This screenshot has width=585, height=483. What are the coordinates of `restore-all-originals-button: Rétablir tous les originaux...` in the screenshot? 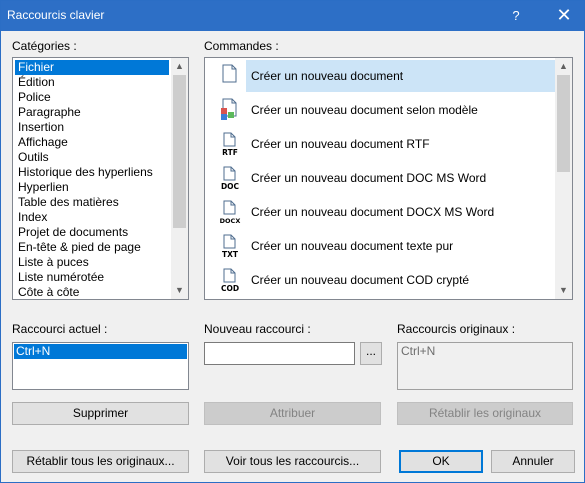 It's located at (100, 461).